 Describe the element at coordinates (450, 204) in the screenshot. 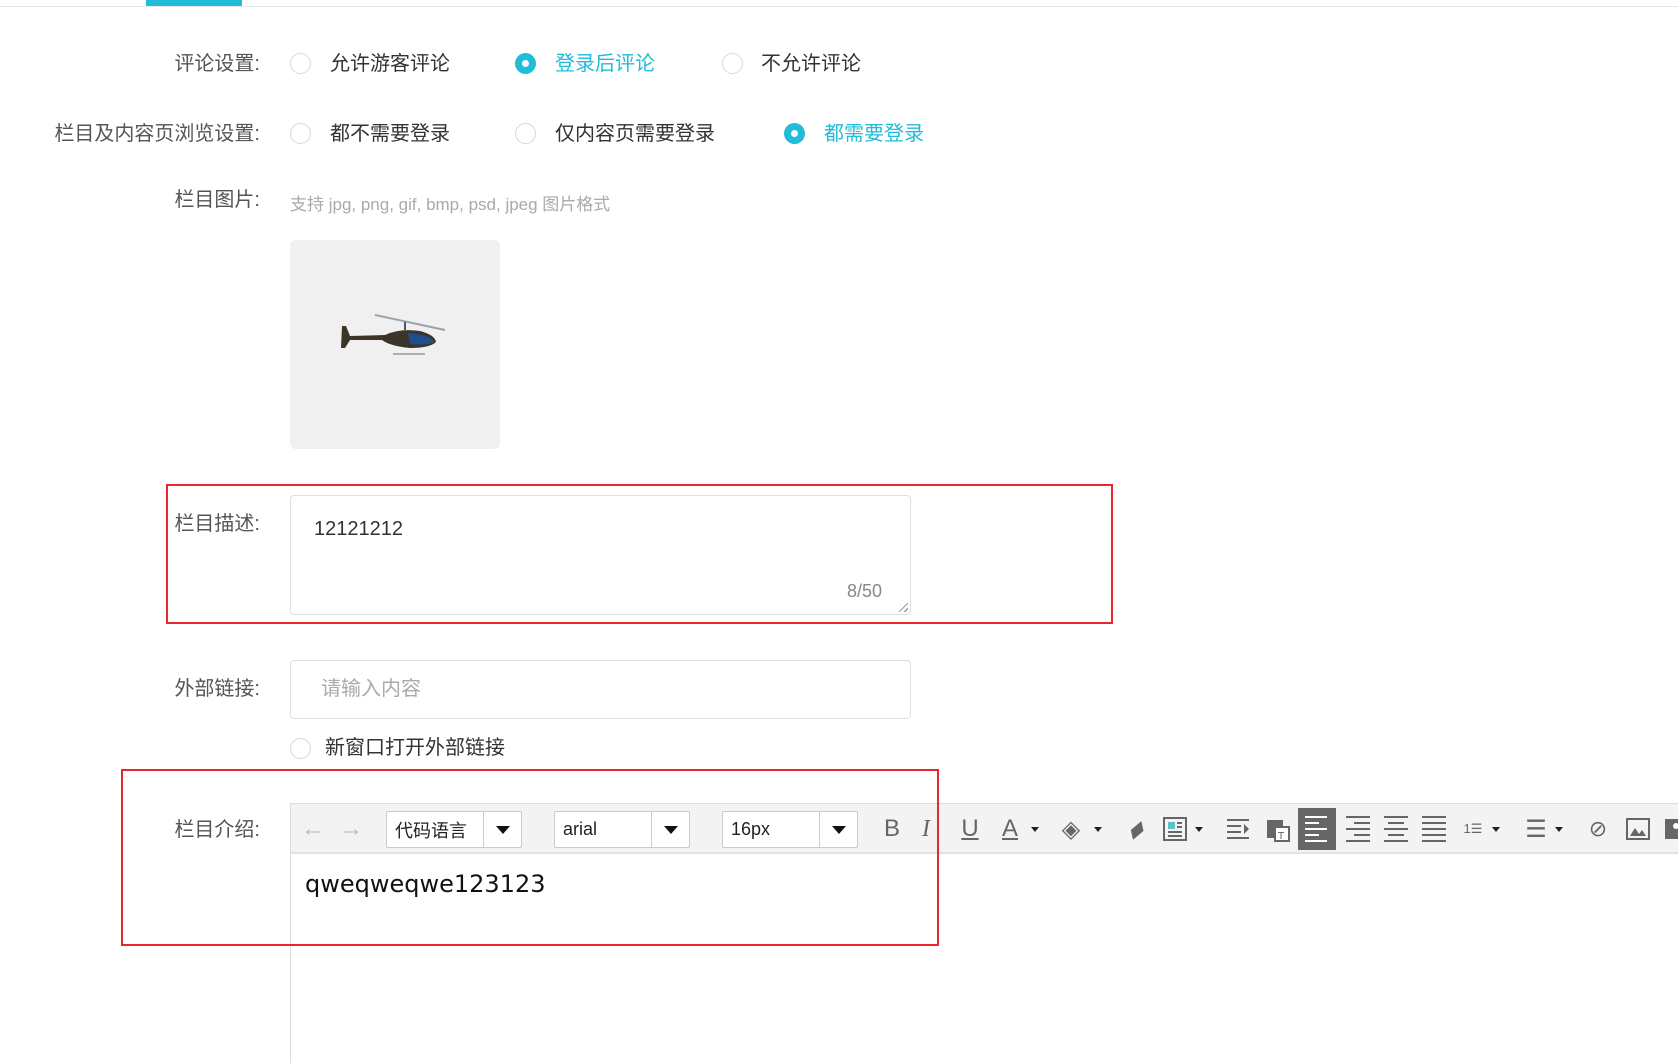

I see `image-format-hint: 支持 jpg, png, gif, bmp, psd, jpeg 图片格式` at that location.